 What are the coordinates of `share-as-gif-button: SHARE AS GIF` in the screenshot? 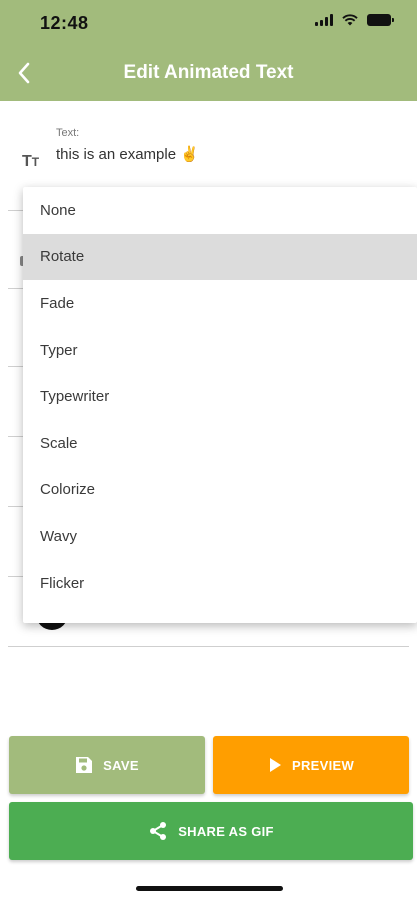 It's located at (211, 831).